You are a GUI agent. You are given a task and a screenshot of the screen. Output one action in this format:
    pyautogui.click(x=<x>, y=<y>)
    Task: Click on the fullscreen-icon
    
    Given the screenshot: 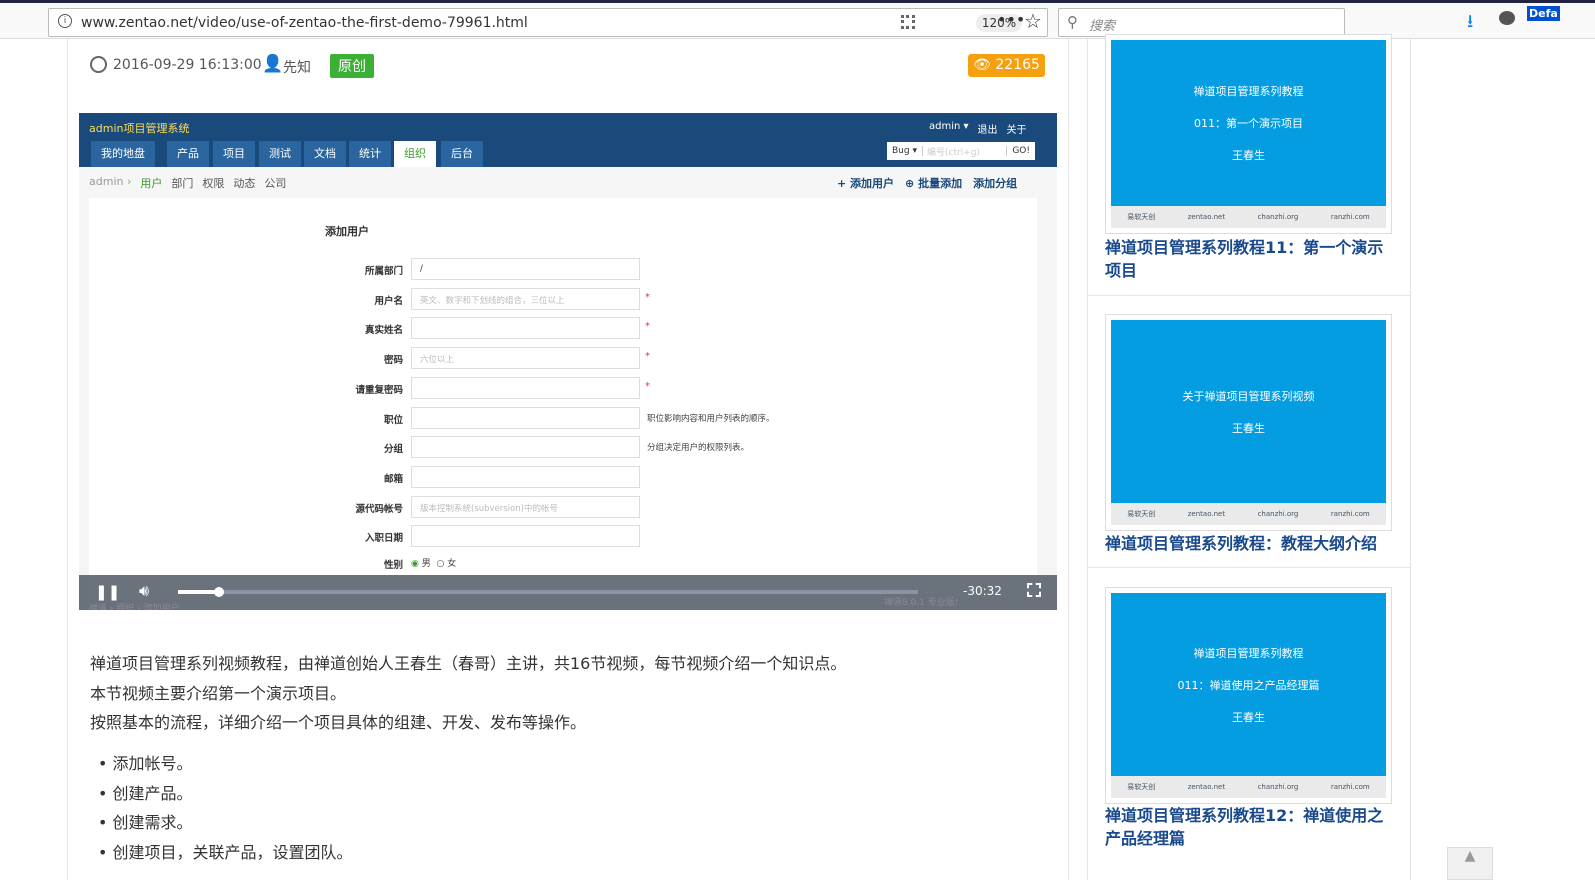 What is the action you would take?
    pyautogui.click(x=1034, y=590)
    